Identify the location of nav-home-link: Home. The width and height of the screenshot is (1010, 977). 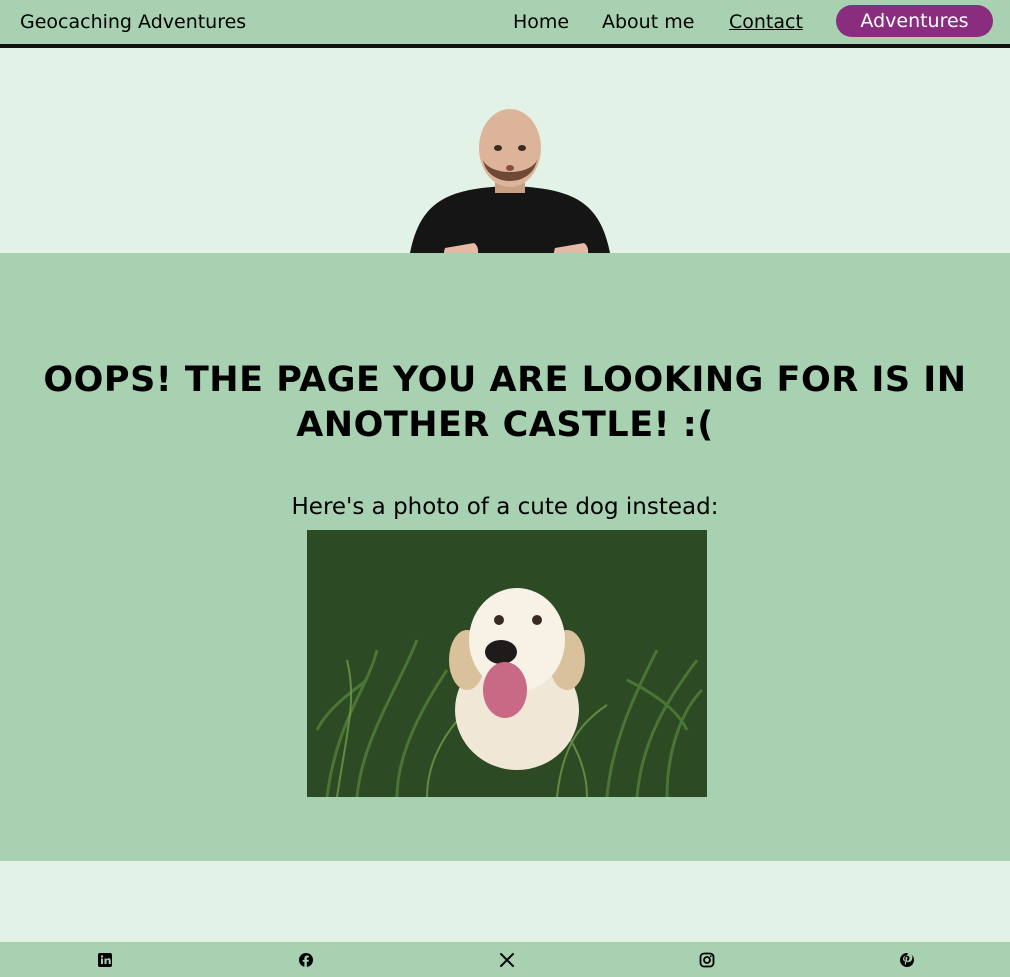
(541, 22).